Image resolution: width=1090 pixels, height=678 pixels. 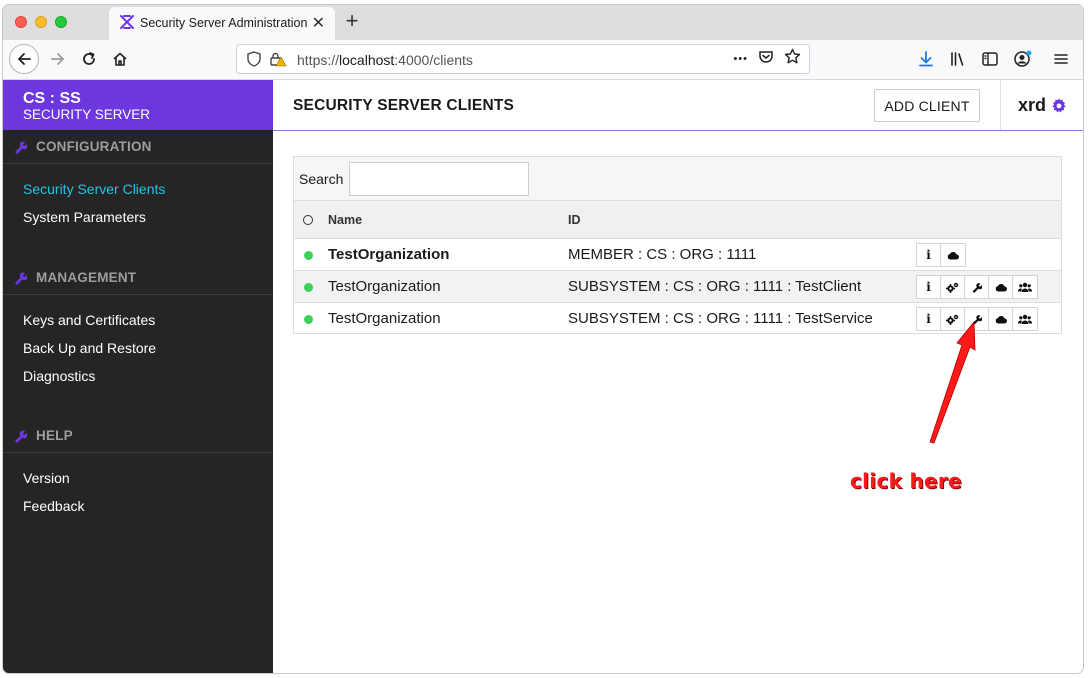 I want to click on home-button, so click(x=120, y=59).